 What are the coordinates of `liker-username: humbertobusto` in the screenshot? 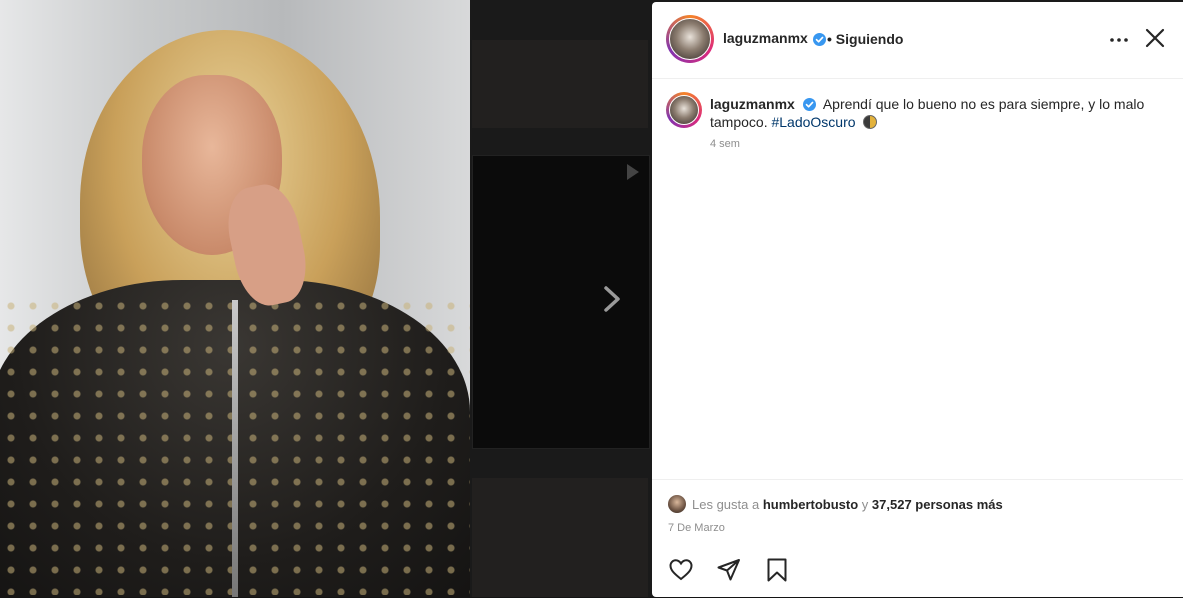 It's located at (810, 504).